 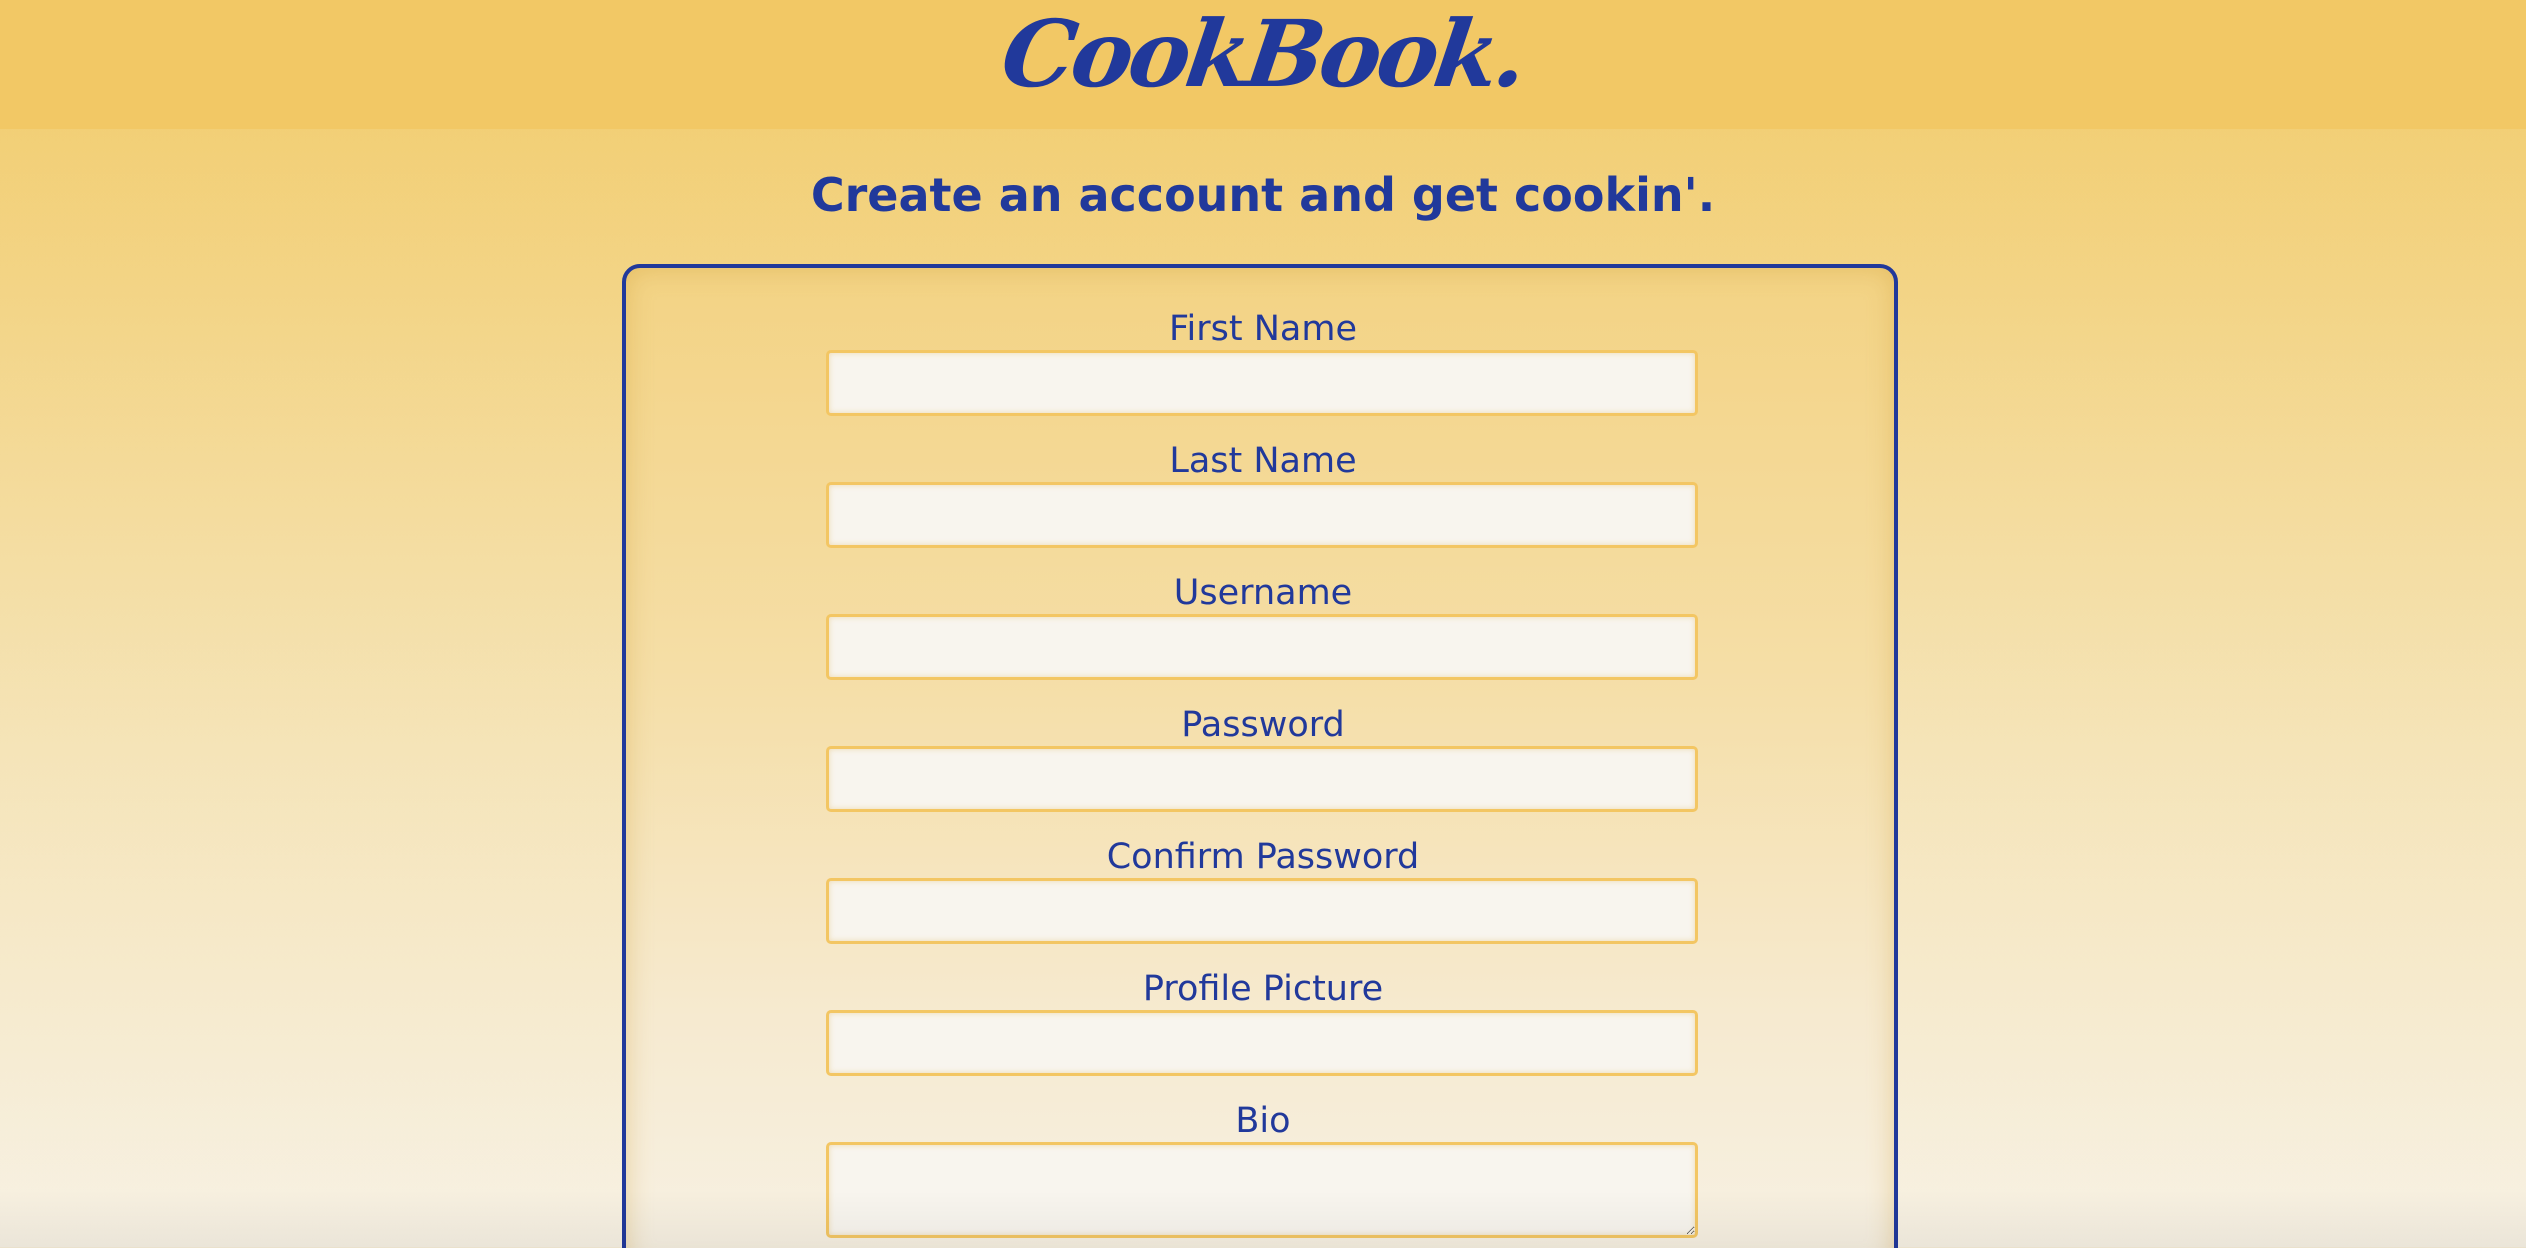 What do you see at coordinates (1263, 989) in the screenshot?
I see `profile-picture-label: Profile Picture` at bounding box center [1263, 989].